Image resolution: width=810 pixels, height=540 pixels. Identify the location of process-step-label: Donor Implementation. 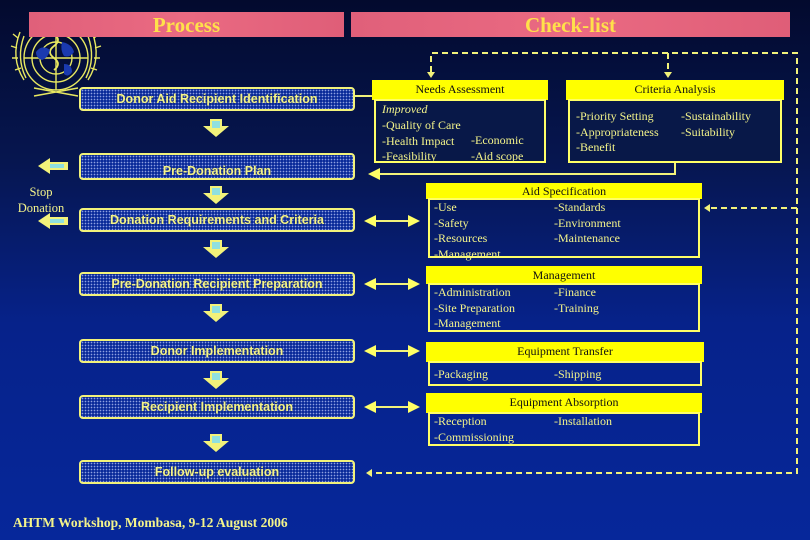
(217, 351).